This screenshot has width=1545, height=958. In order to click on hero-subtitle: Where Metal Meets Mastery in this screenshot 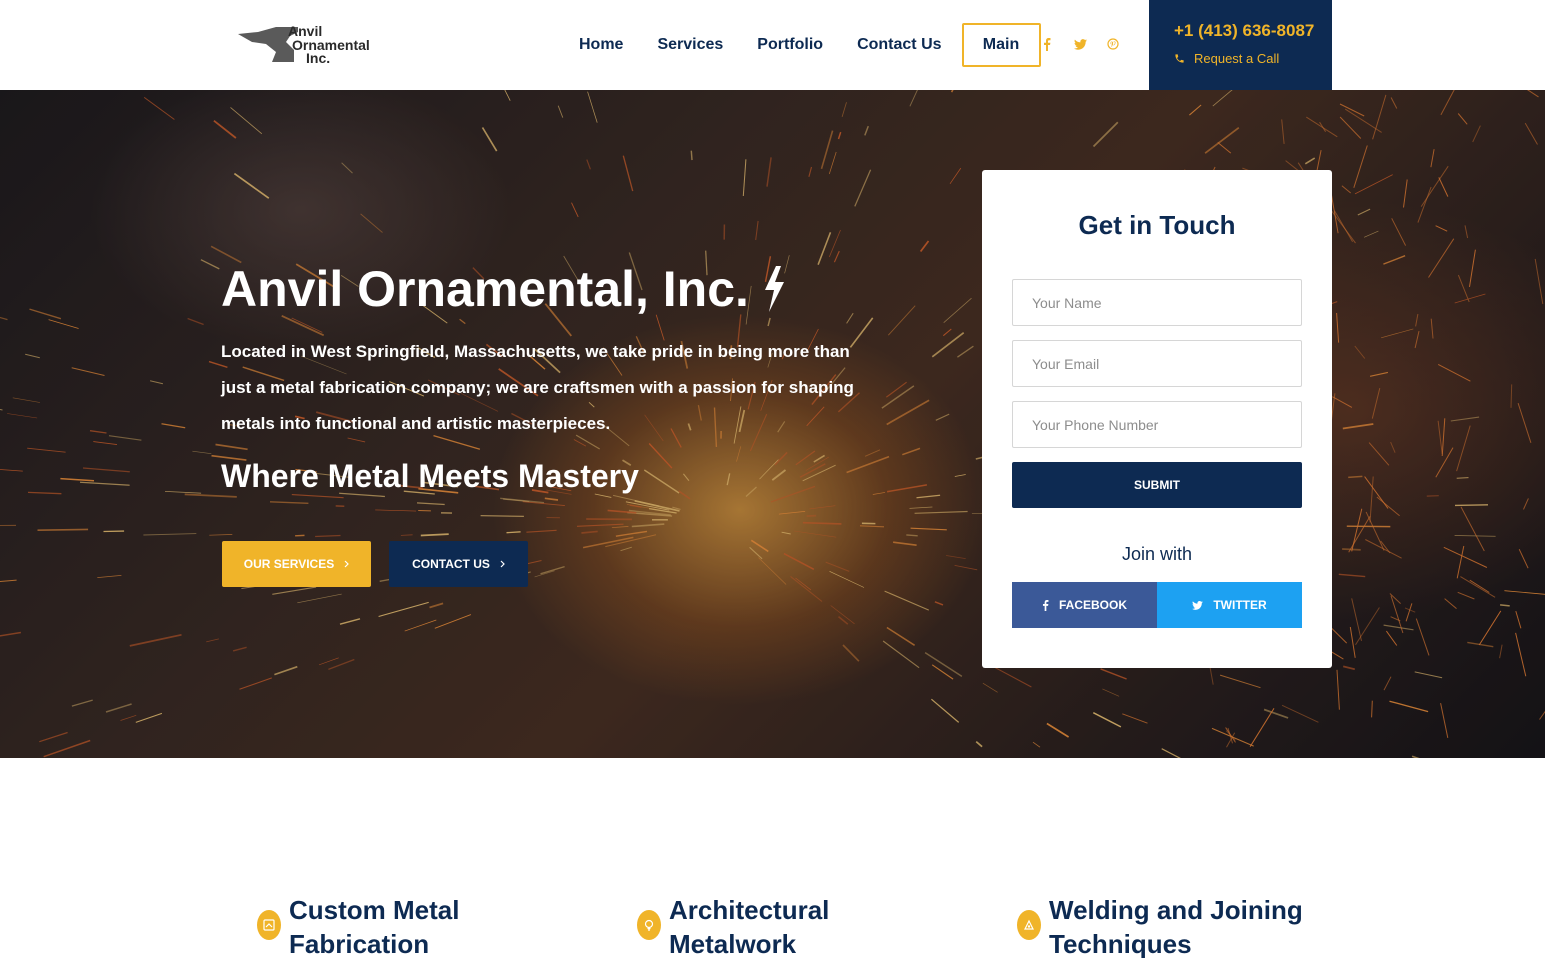, I will do `click(430, 476)`.